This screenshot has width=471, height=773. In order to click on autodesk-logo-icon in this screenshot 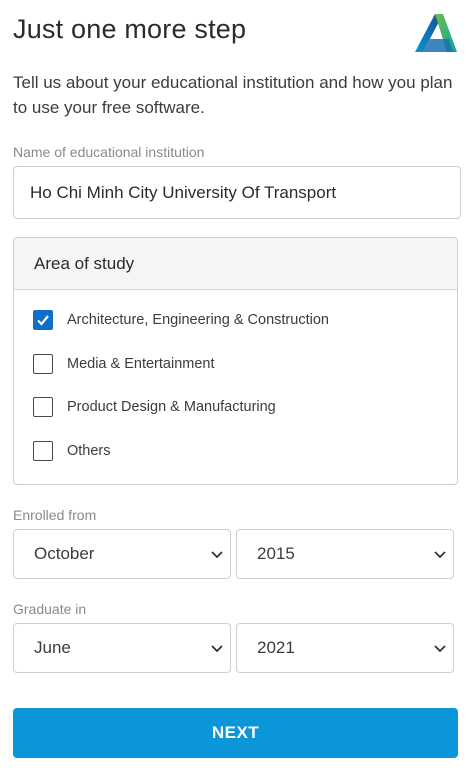, I will do `click(436, 34)`.